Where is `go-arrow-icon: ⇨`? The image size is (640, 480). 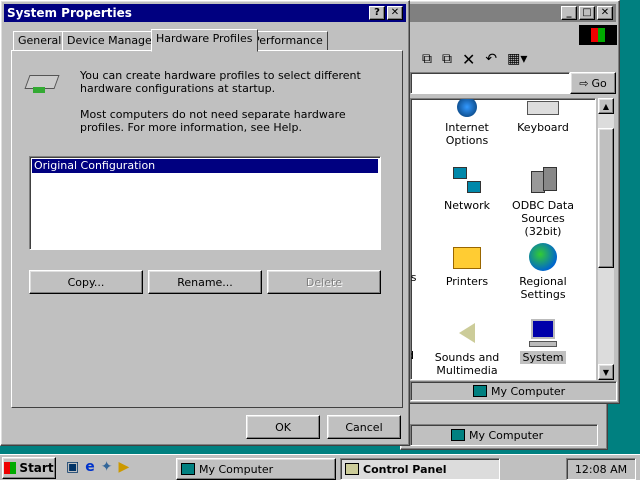
go-arrow-icon: ⇨ is located at coordinates (584, 83).